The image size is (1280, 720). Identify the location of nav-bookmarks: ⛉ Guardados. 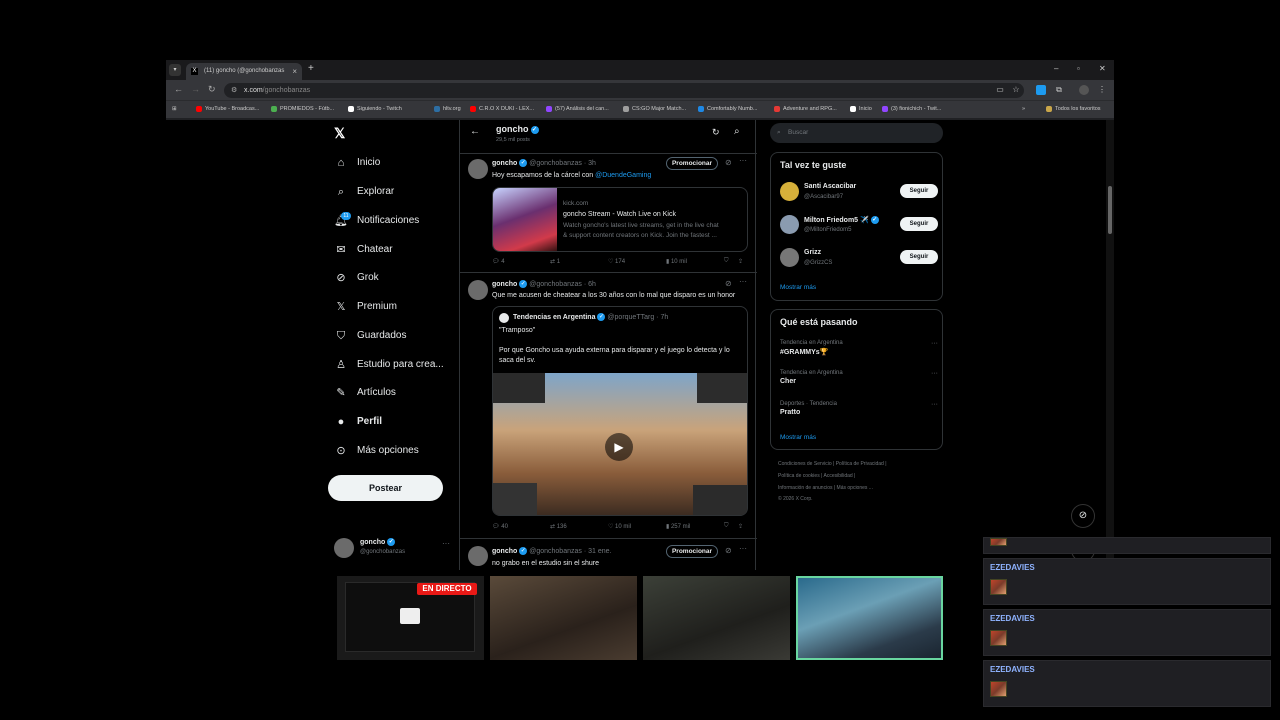
(370, 336).